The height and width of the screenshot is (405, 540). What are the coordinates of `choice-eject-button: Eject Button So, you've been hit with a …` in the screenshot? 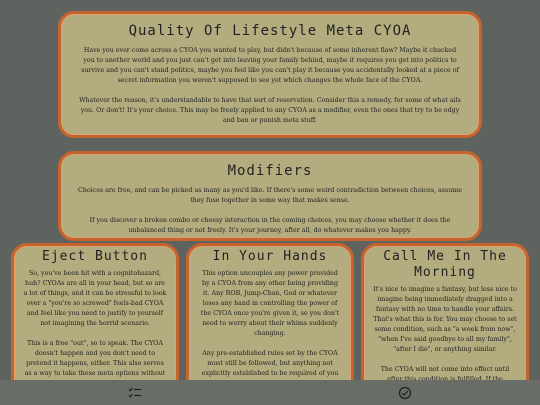 It's located at (95, 323).